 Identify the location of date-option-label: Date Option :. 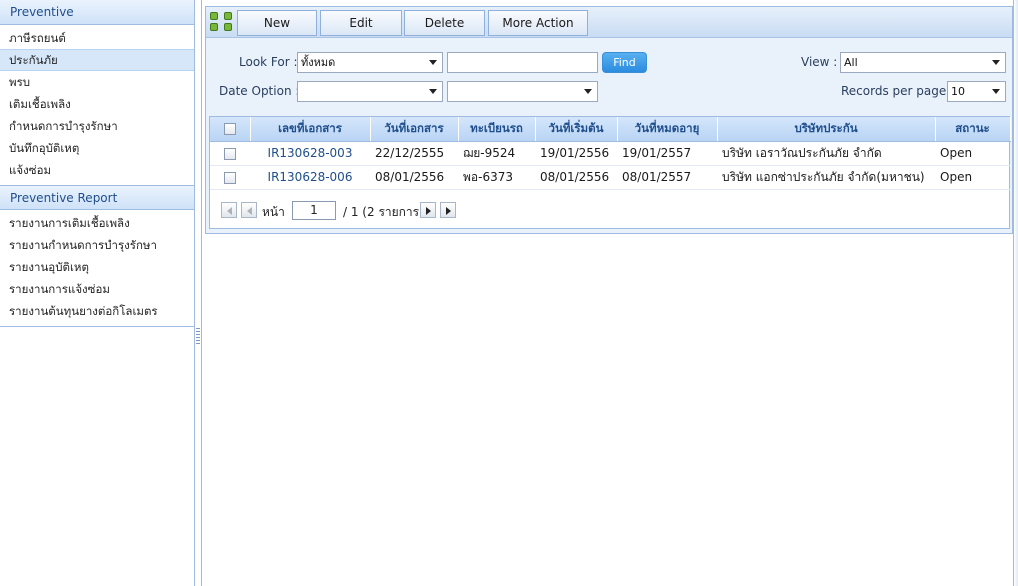
(259, 91).